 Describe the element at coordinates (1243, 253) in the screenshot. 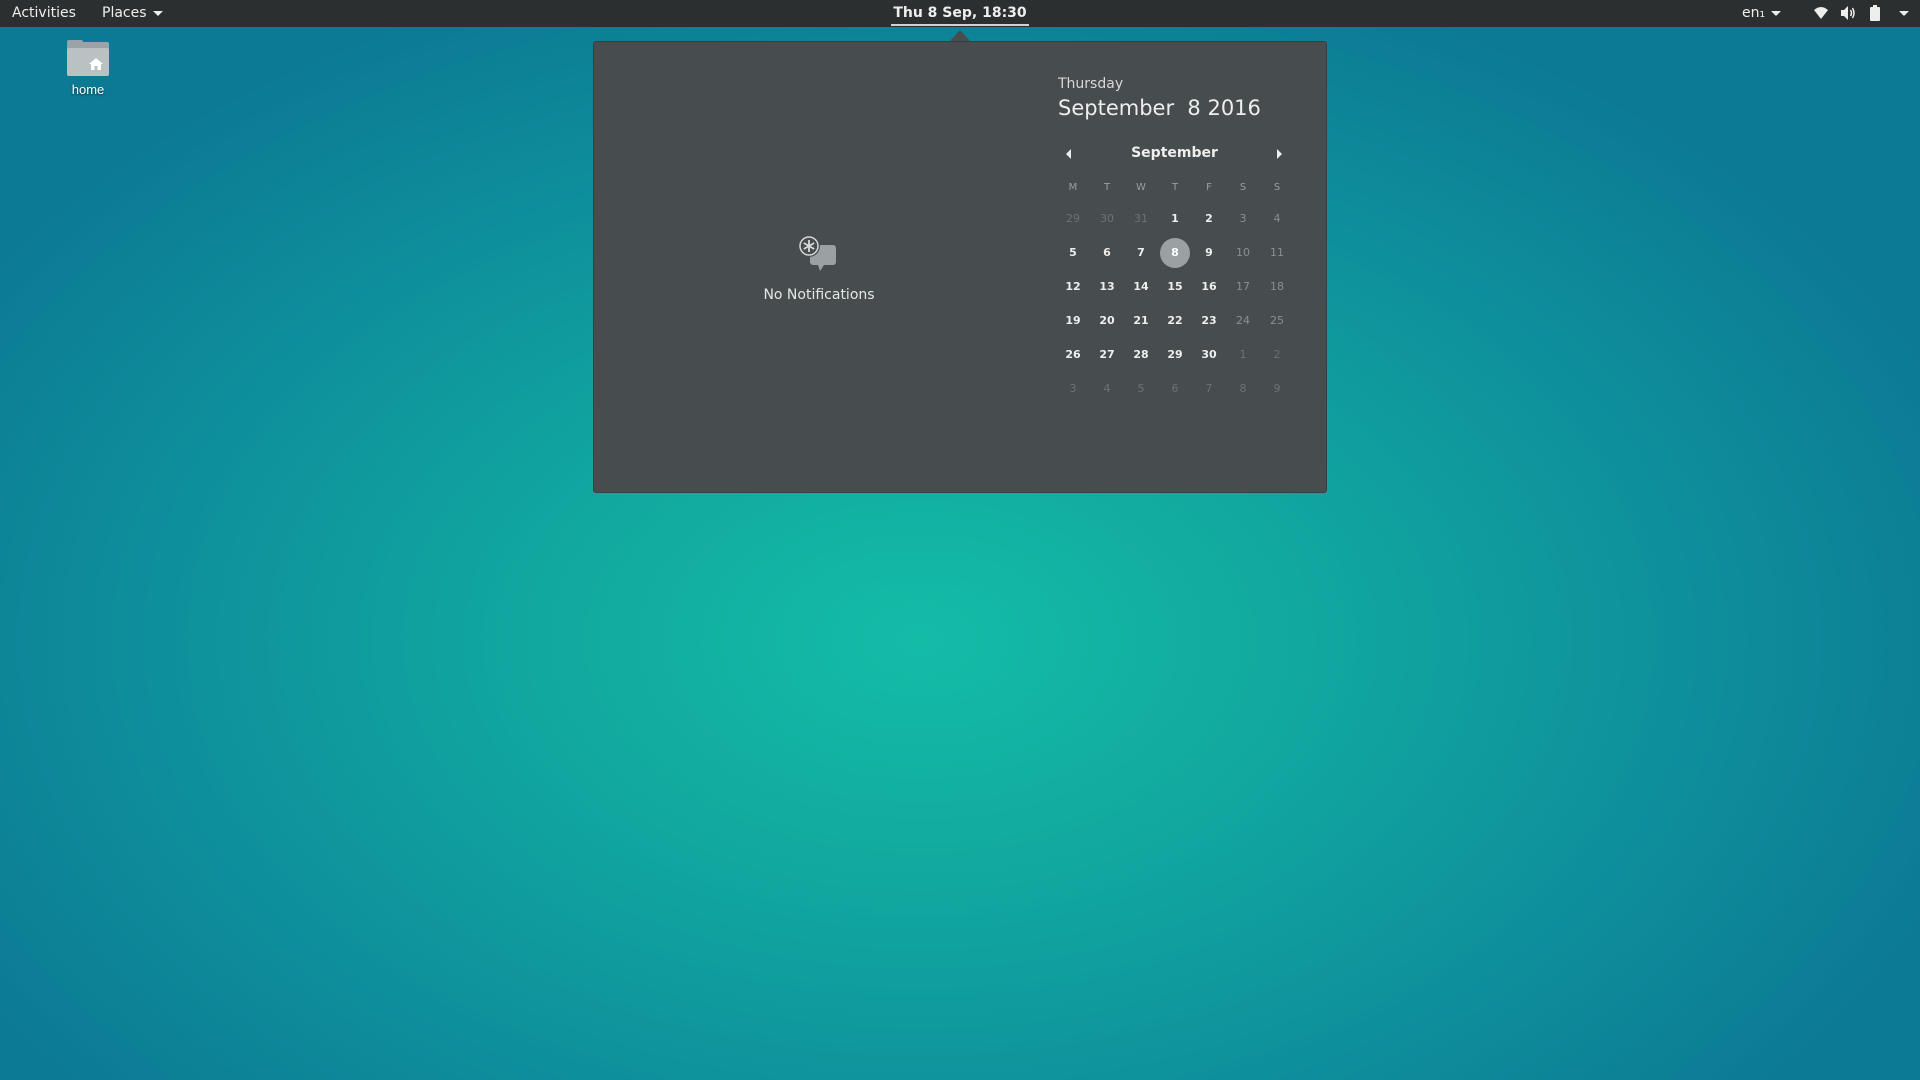

I see `calendar-day: 10` at that location.